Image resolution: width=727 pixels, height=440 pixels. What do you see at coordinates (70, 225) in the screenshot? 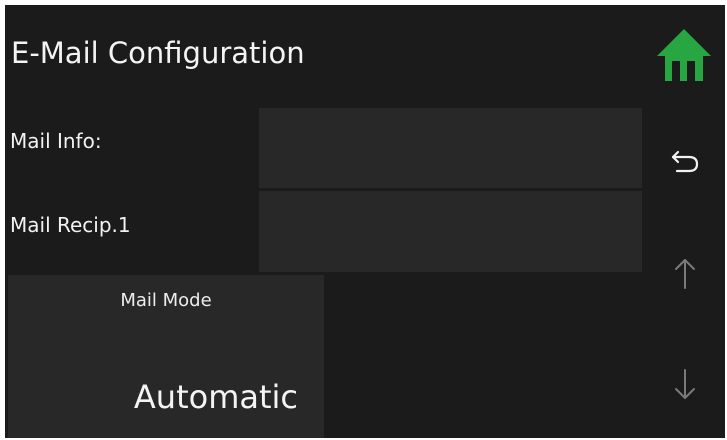
I see `mail-recipient-1-label: Mail Recip.1` at bounding box center [70, 225].